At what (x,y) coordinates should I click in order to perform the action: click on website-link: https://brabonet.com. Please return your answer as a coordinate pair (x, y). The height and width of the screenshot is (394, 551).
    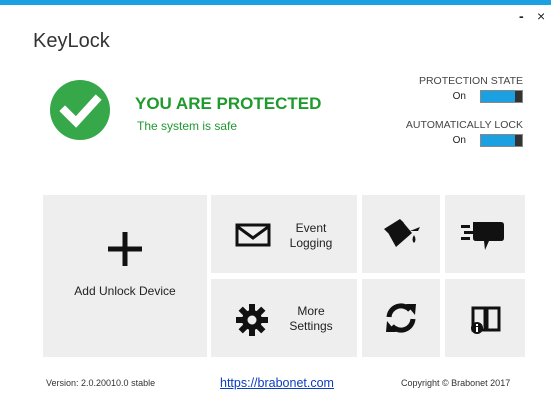
    Looking at the image, I should click on (277, 383).